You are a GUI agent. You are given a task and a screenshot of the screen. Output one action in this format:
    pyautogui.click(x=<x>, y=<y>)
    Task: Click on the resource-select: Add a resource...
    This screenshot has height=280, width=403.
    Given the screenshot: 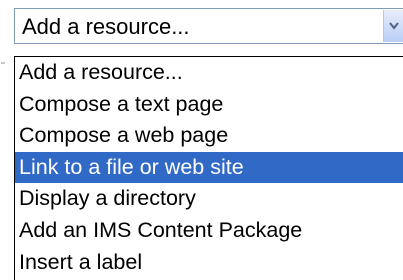 What is the action you would take?
    pyautogui.click(x=208, y=26)
    